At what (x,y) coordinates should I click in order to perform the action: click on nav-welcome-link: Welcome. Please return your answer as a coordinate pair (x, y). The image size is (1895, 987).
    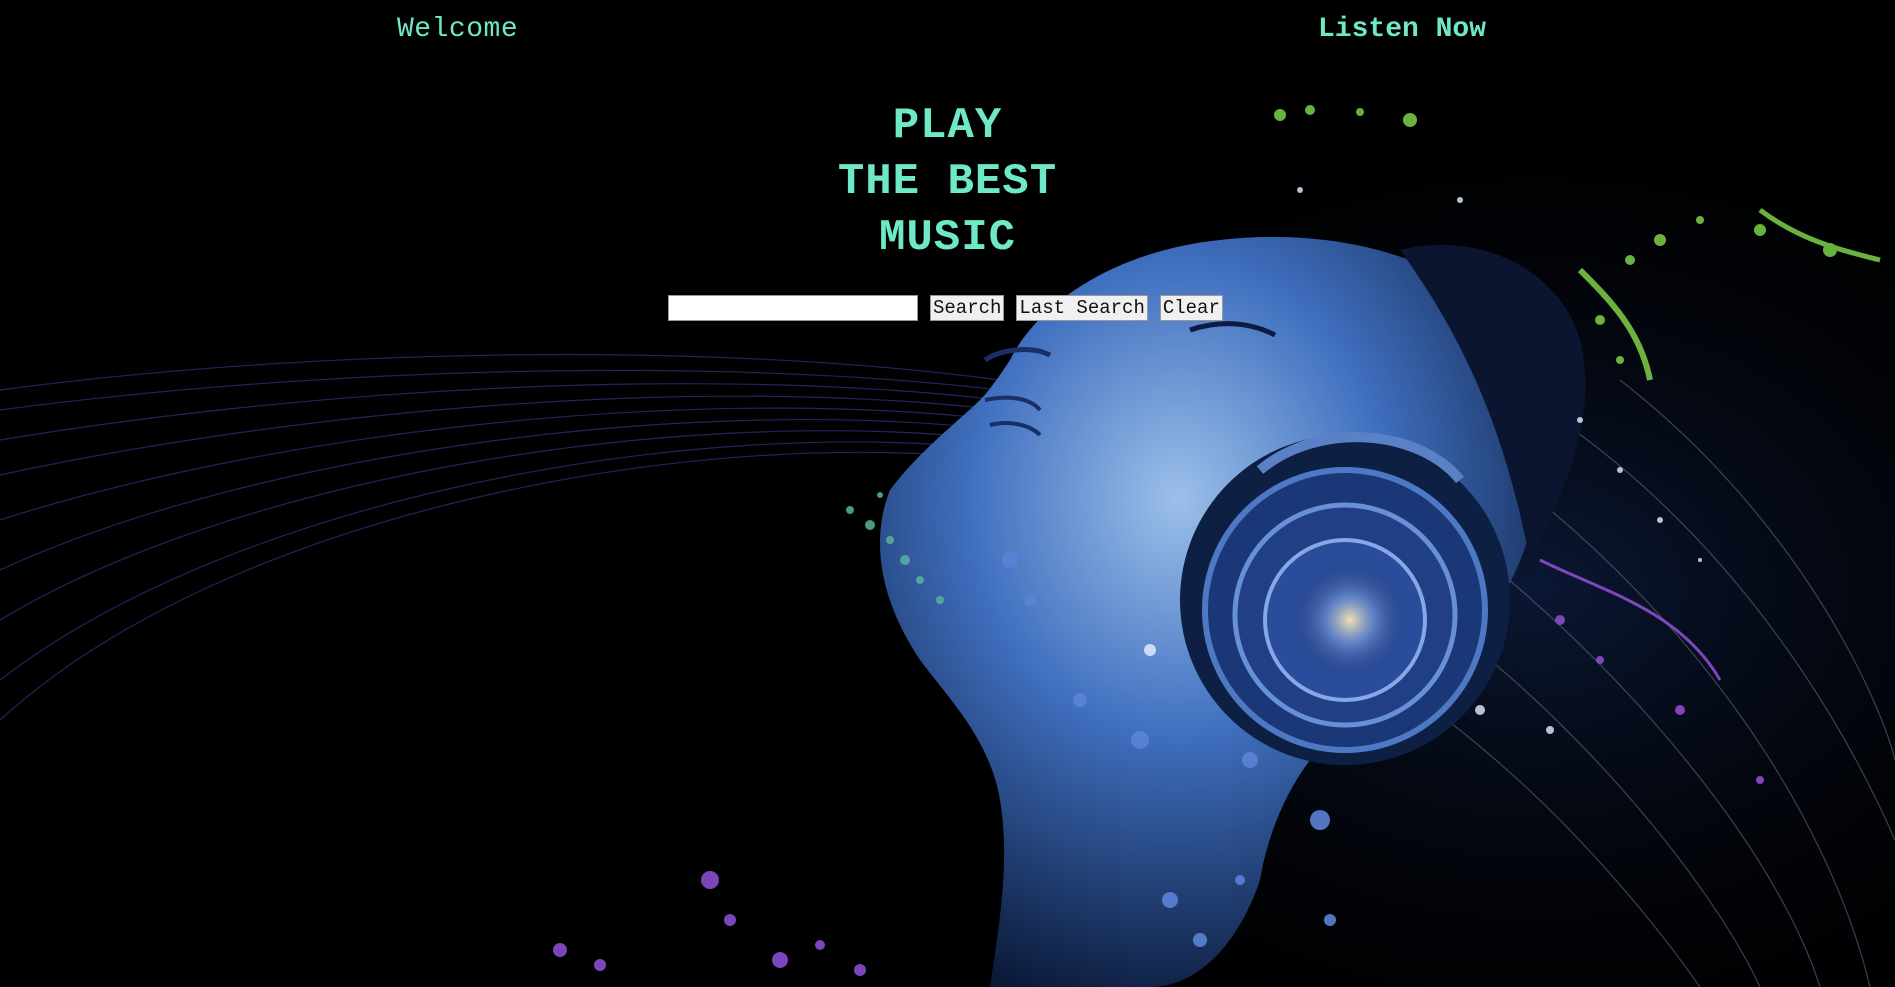
    Looking at the image, I should click on (457, 29).